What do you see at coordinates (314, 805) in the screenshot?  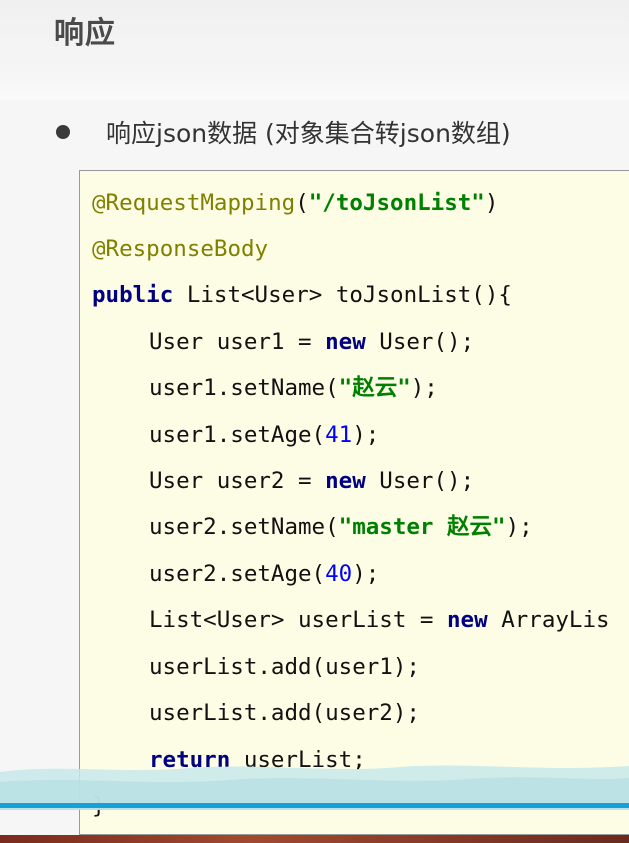 I see `accent-divider-line` at bounding box center [314, 805].